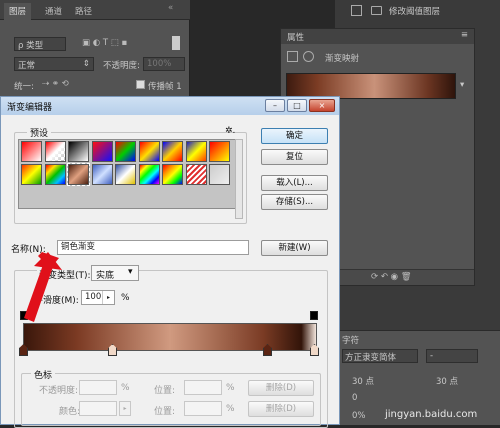  I want to click on opacity-stop-right, so click(314, 315).